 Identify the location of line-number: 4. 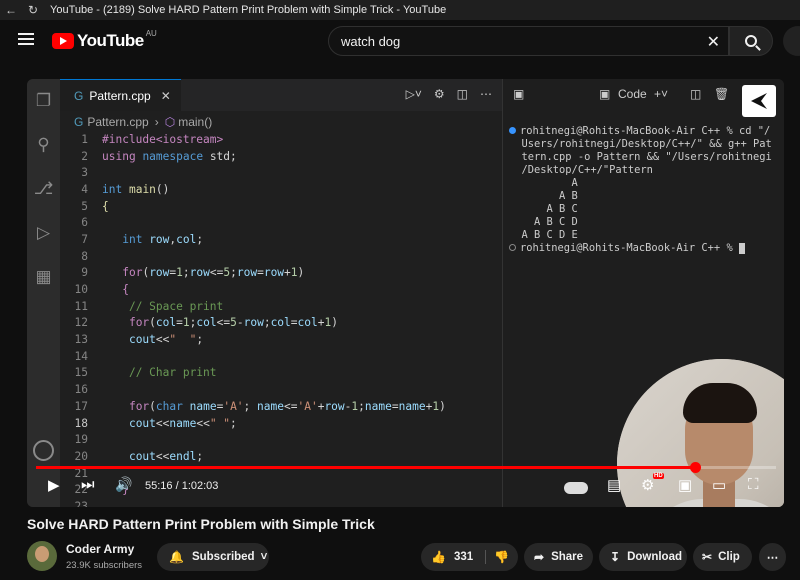
(84, 189).